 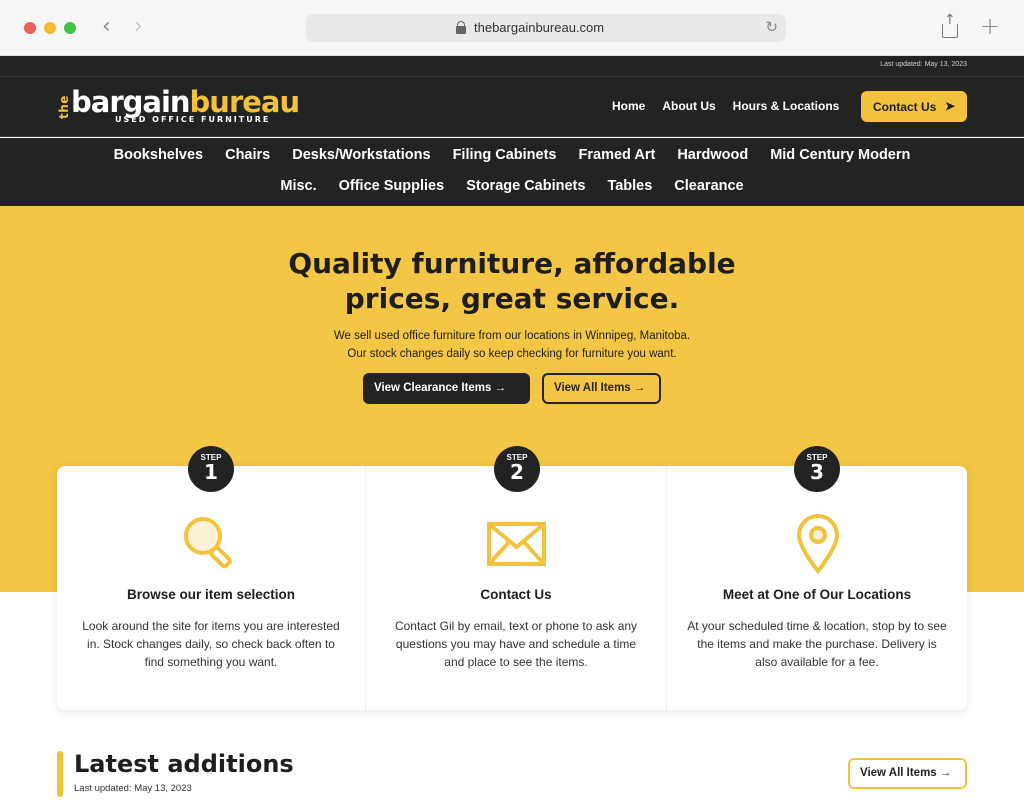 I want to click on contact-us-label: Contact Us, so click(x=905, y=107).